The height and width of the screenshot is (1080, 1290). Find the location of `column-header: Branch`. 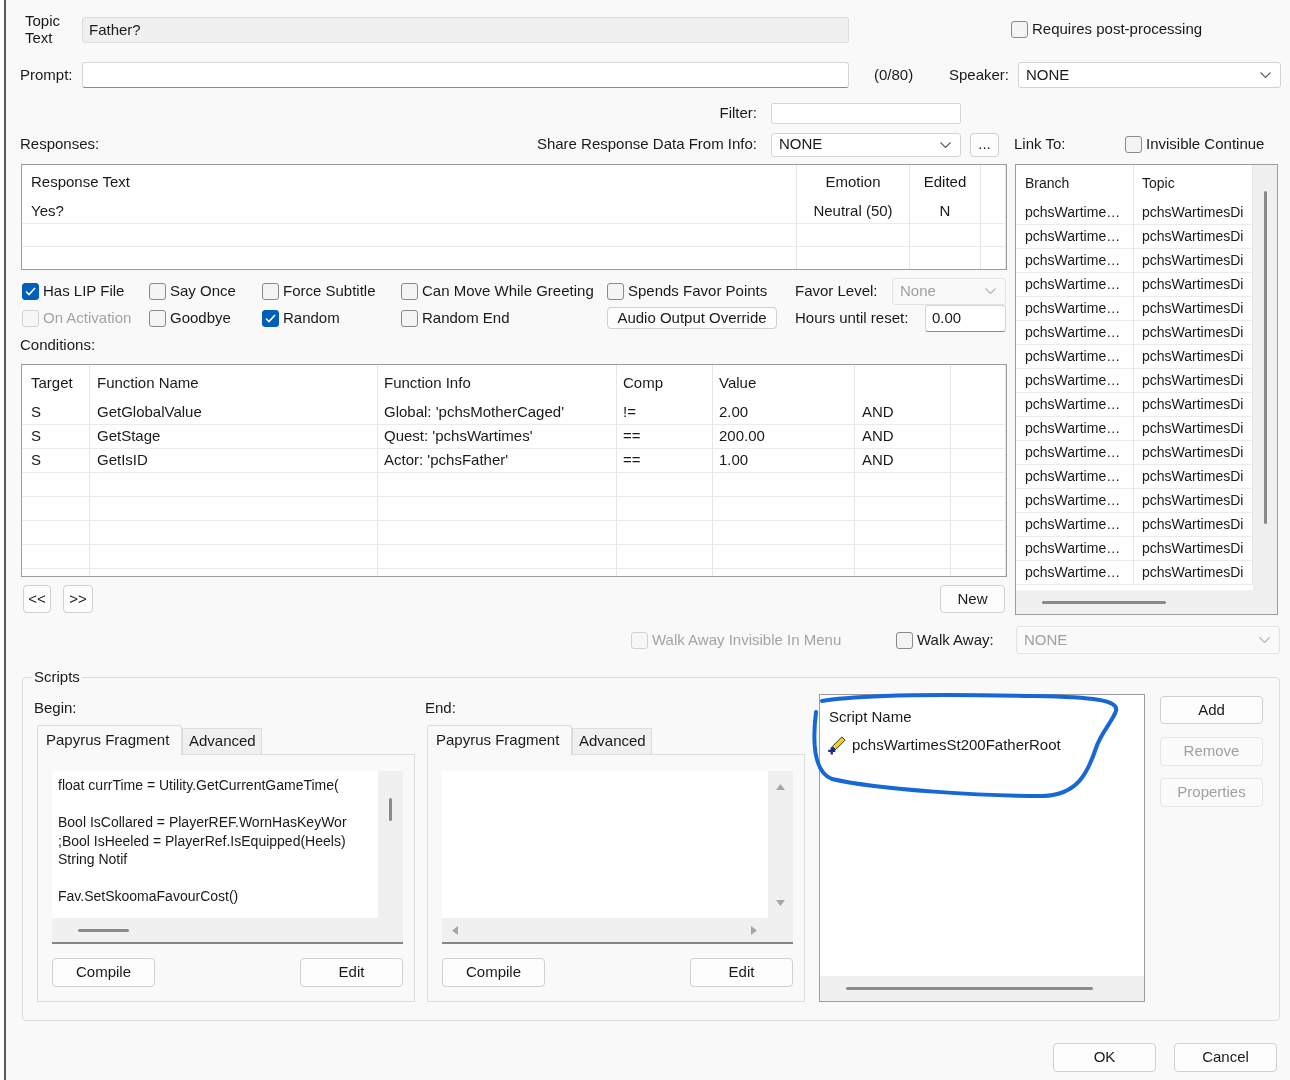

column-header: Branch is located at coordinates (1075, 183).